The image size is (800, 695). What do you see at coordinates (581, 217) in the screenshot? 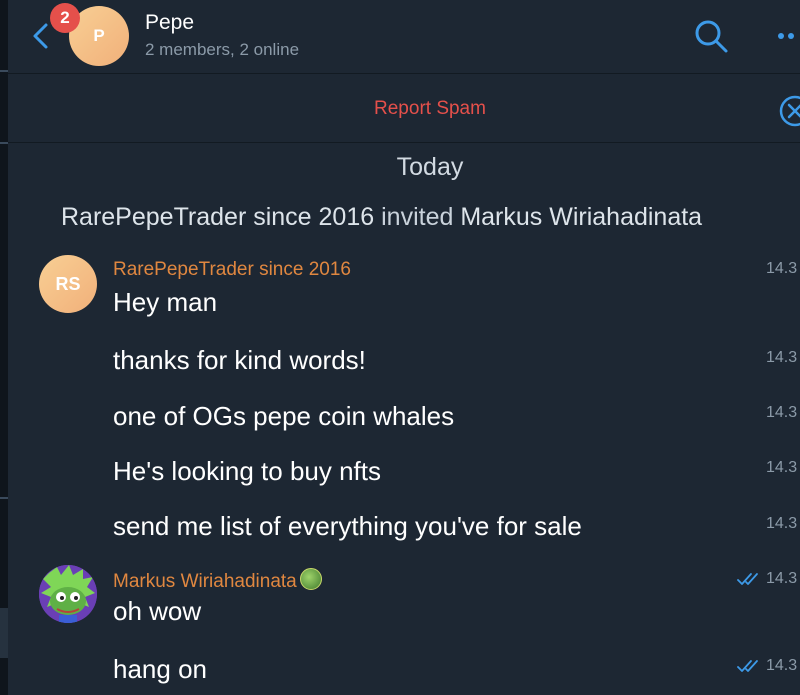
I see `service-target: Markus Wiriahadinata` at bounding box center [581, 217].